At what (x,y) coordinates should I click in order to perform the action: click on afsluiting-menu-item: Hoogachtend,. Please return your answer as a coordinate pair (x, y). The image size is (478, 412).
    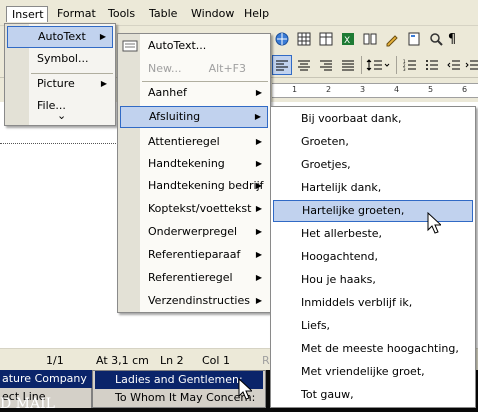
    Looking at the image, I should click on (373, 257).